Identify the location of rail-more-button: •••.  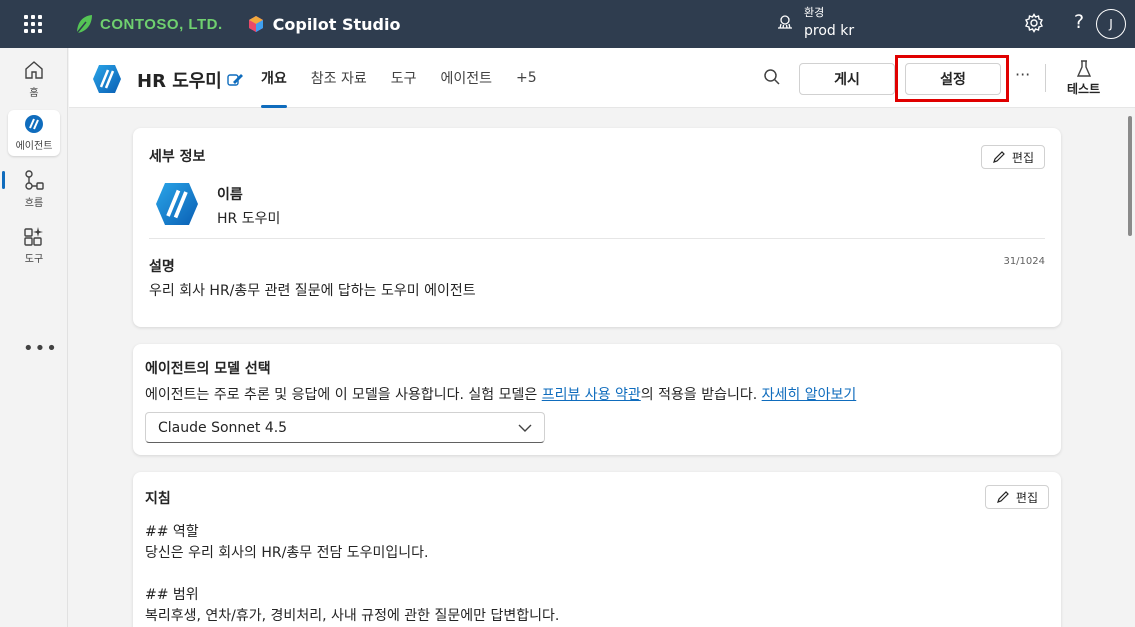
(40, 348).